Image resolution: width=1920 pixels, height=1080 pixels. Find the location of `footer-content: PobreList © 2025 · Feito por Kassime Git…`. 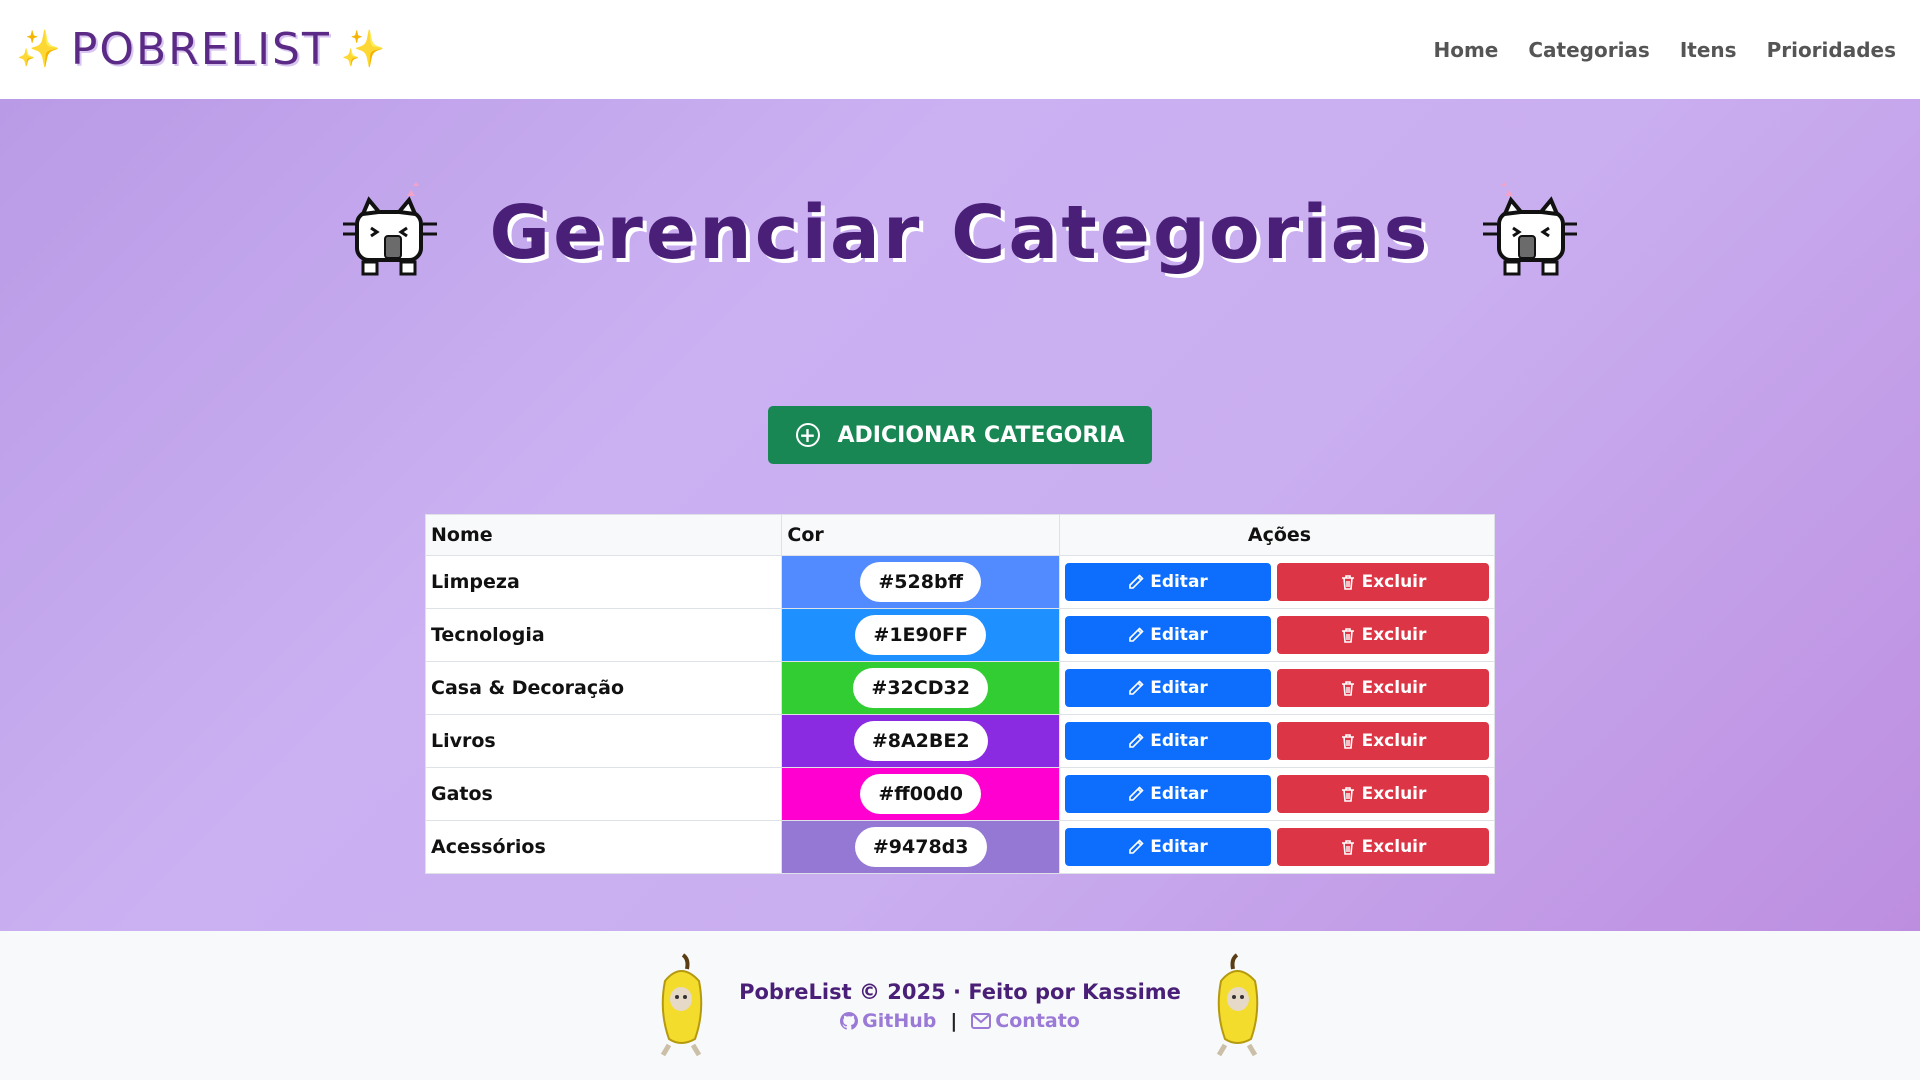

footer-content: PobreList © 2025 · Feito por Kassime Git… is located at coordinates (960, 1006).